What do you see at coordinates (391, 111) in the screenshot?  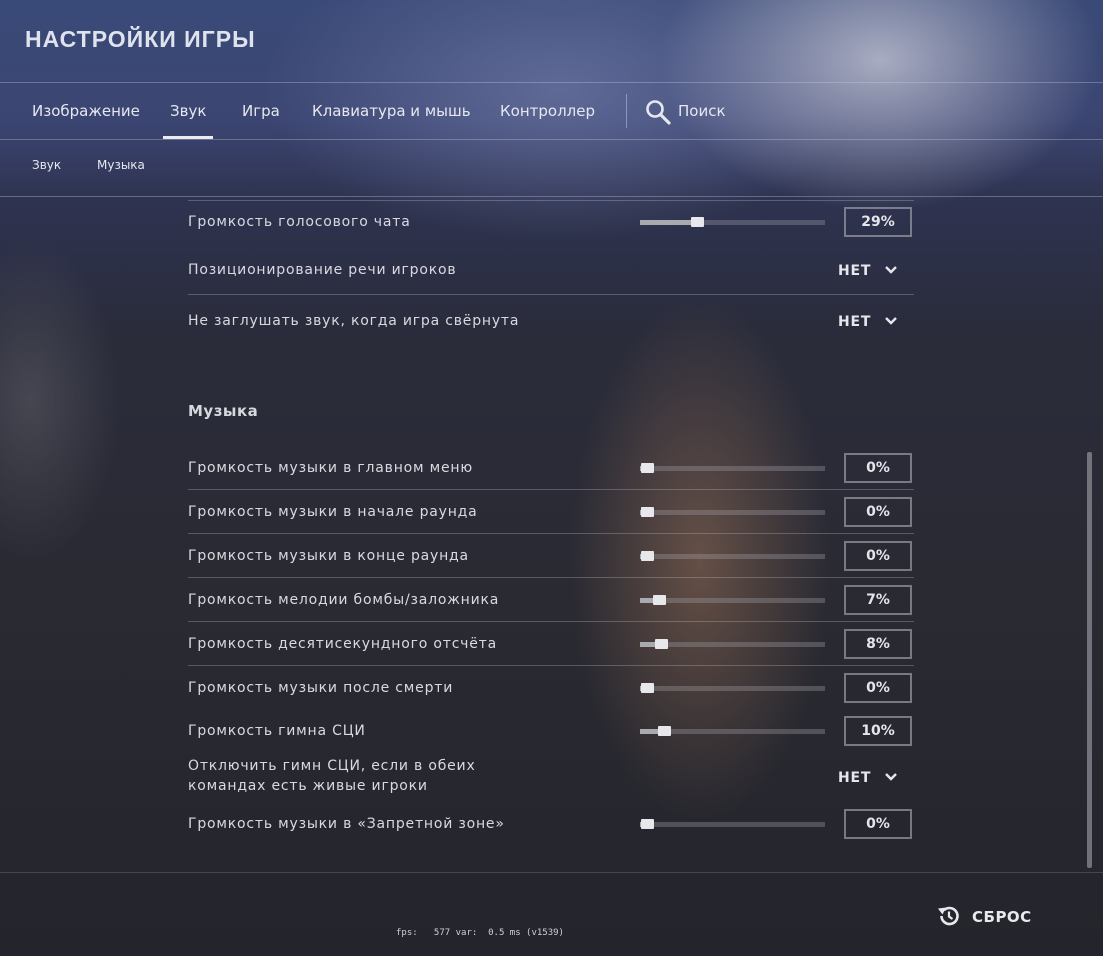 I see `tab-keyboard-mouse: Клавиатура и мышь` at bounding box center [391, 111].